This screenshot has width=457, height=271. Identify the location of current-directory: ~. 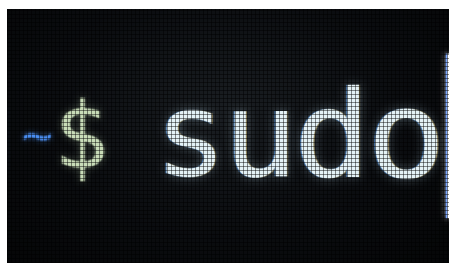
(37, 136).